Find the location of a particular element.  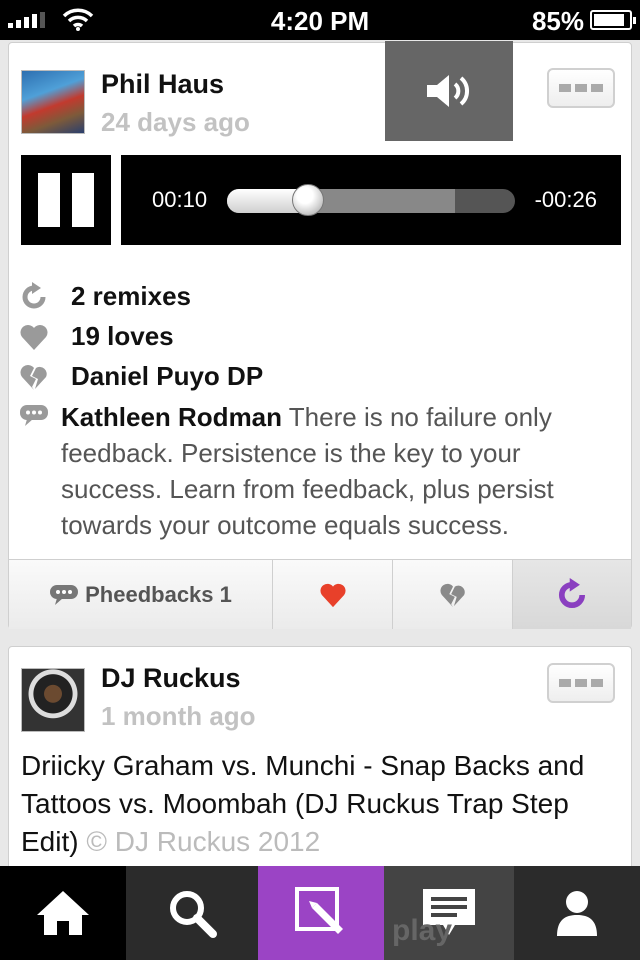

action-bar: Pheedbacks 1 is located at coordinates (320, 594).